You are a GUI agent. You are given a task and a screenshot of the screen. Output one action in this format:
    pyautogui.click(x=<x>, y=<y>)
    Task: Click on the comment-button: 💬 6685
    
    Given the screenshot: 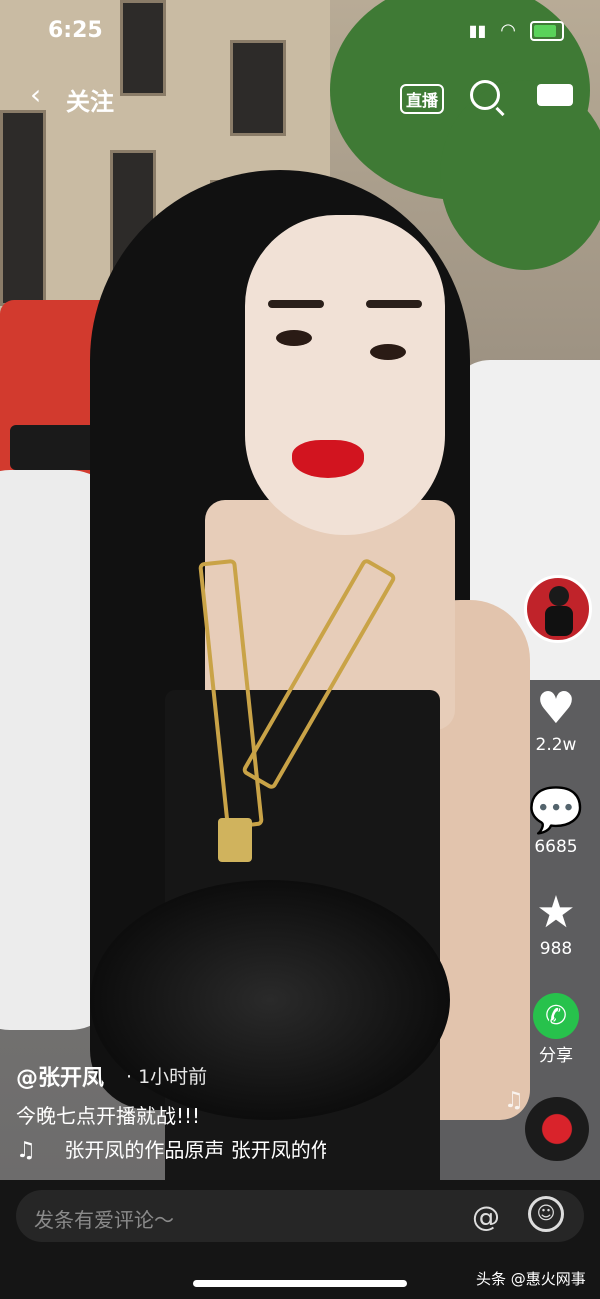 What is the action you would take?
    pyautogui.click(x=556, y=821)
    